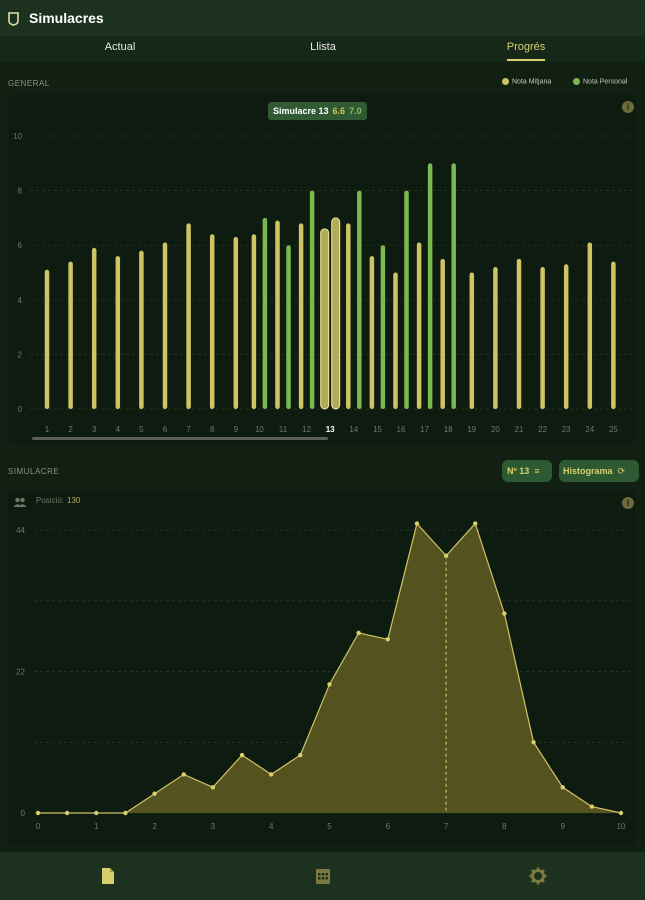  Describe the element at coordinates (108, 876) in the screenshot. I see `document-icon` at that location.